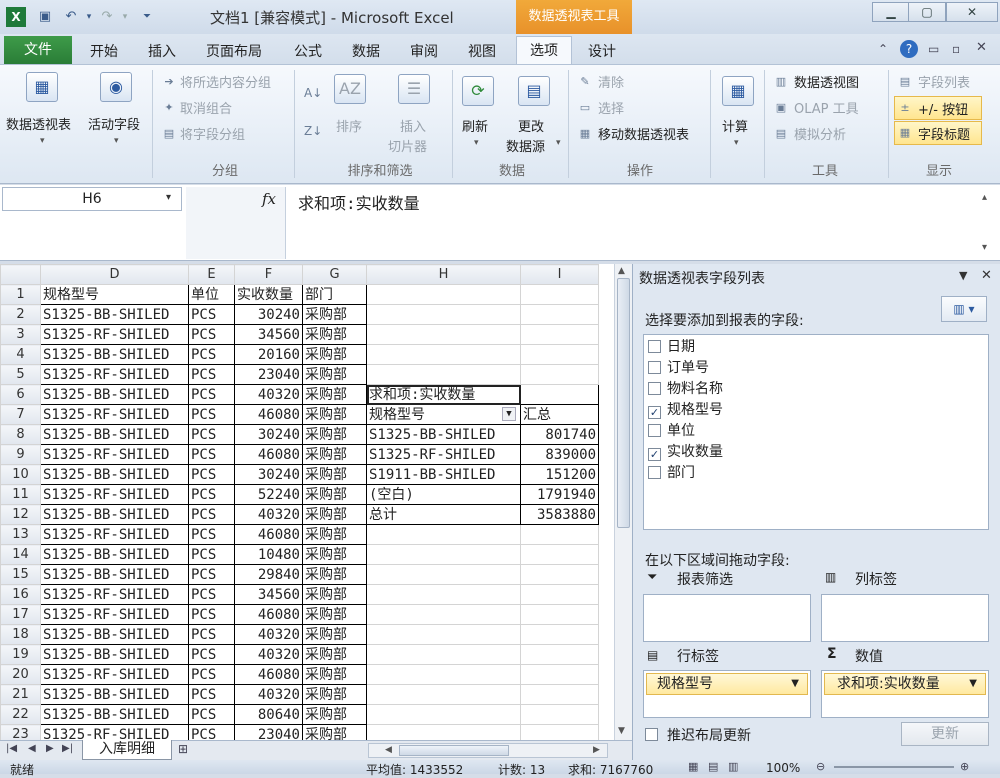  I want to click on last-sheet-icon: ▶|, so click(67, 748).